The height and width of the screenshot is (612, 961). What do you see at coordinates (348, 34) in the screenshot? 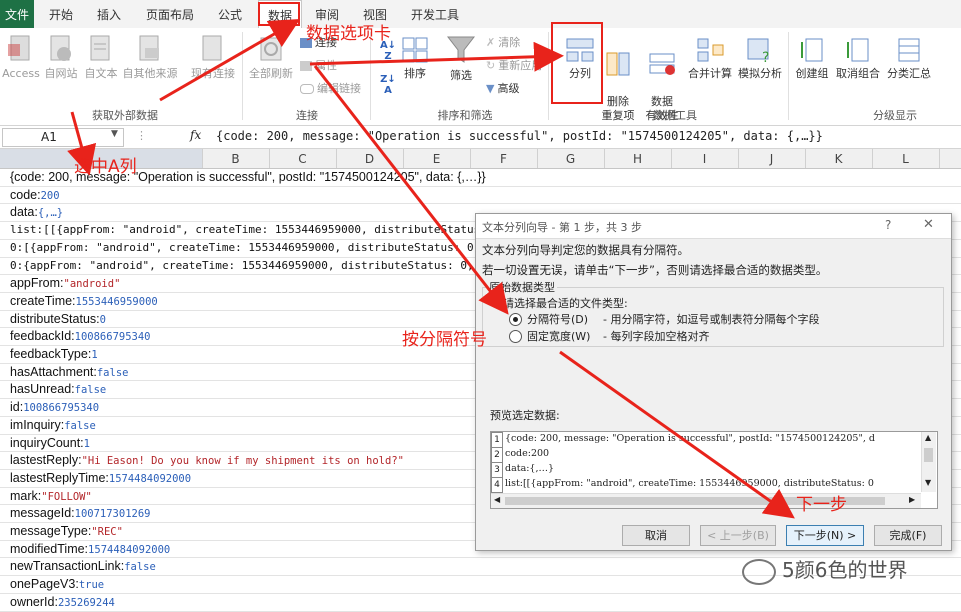
I see `annotation-data-tab: 数据选项卡` at bounding box center [348, 34].